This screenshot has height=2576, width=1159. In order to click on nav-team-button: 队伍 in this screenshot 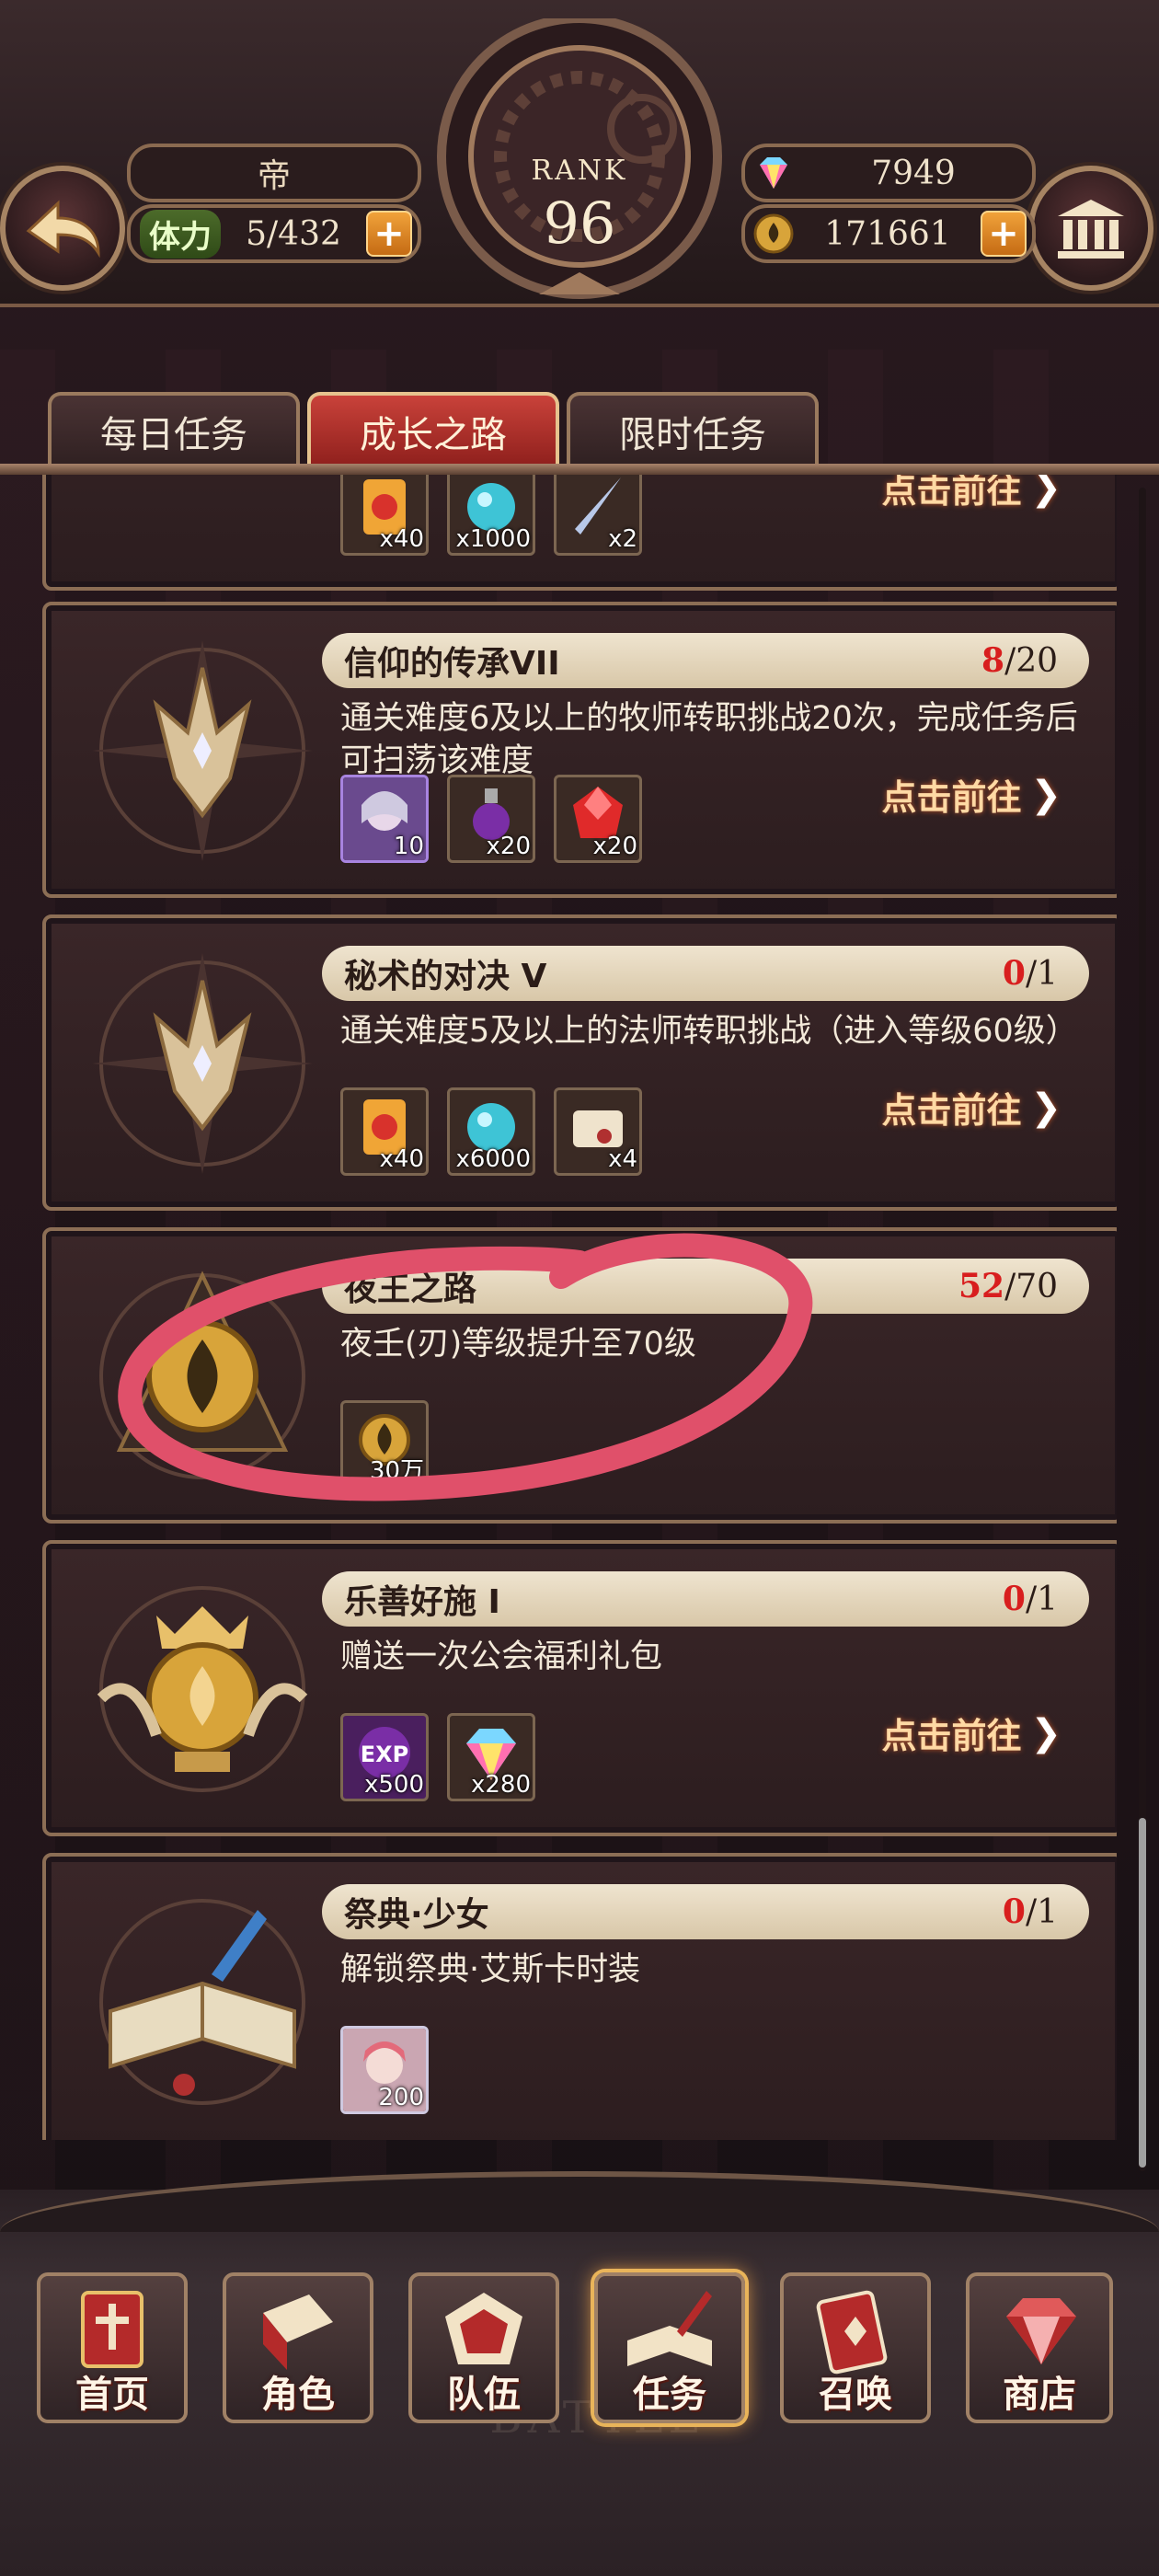, I will do `click(483, 2347)`.